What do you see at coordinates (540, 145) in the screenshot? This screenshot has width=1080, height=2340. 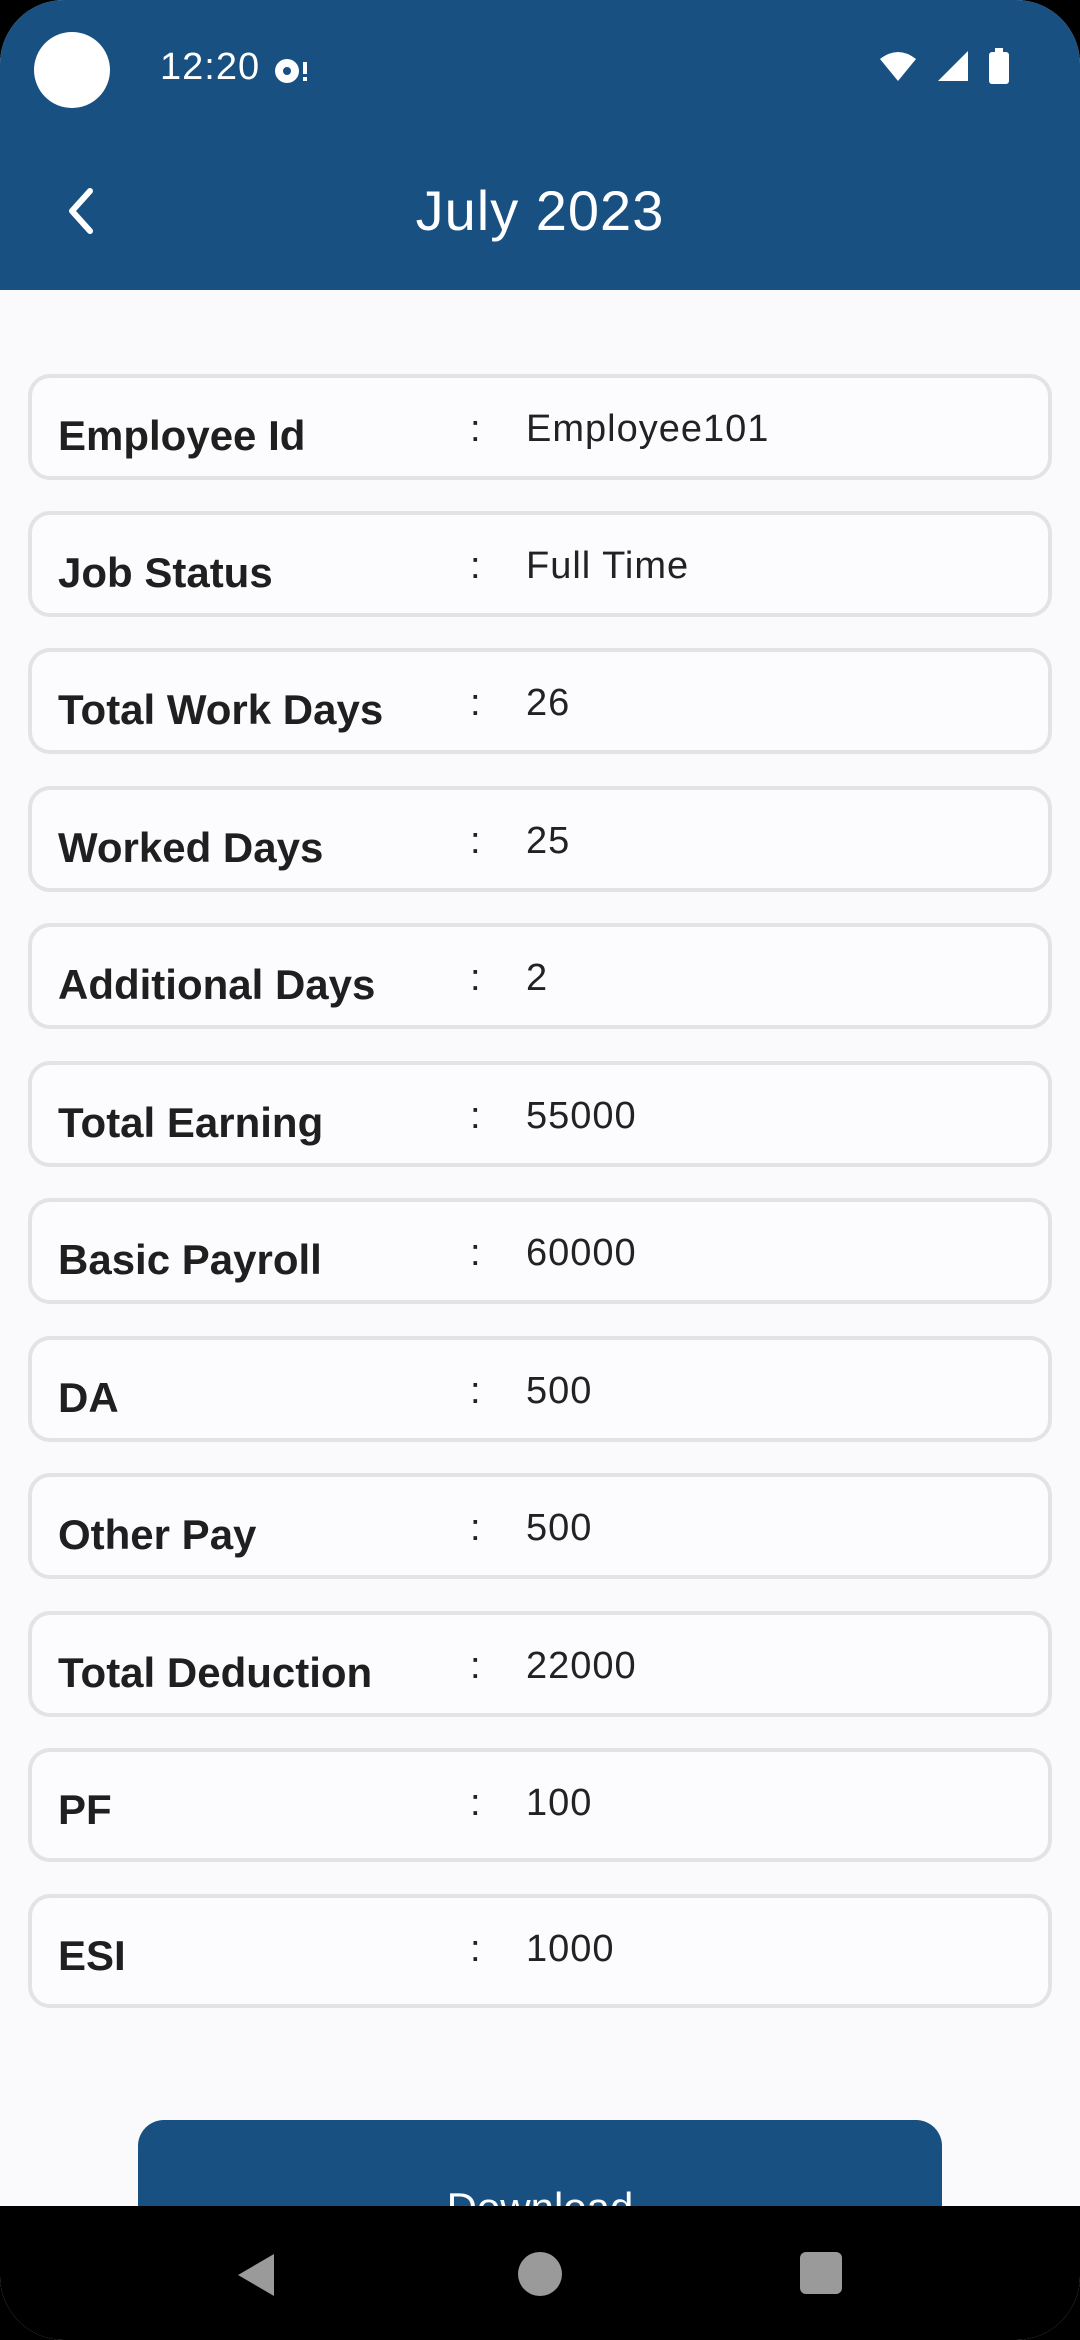 I see `app-header: 12:20 July 2023` at bounding box center [540, 145].